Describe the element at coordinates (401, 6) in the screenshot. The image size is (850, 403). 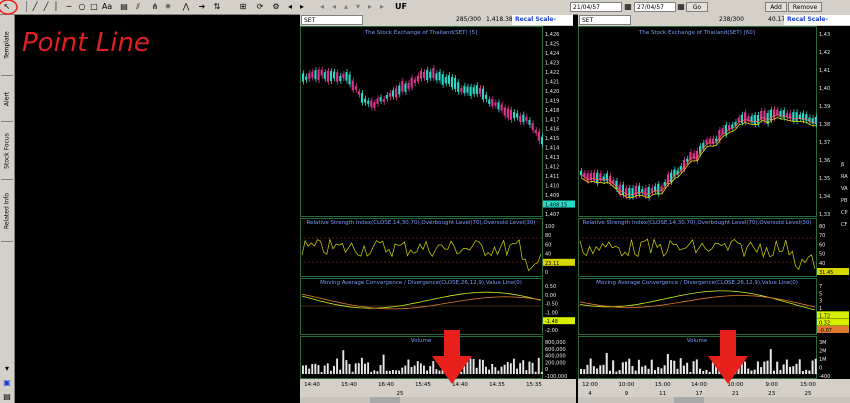
I see `uf-button: UF` at that location.